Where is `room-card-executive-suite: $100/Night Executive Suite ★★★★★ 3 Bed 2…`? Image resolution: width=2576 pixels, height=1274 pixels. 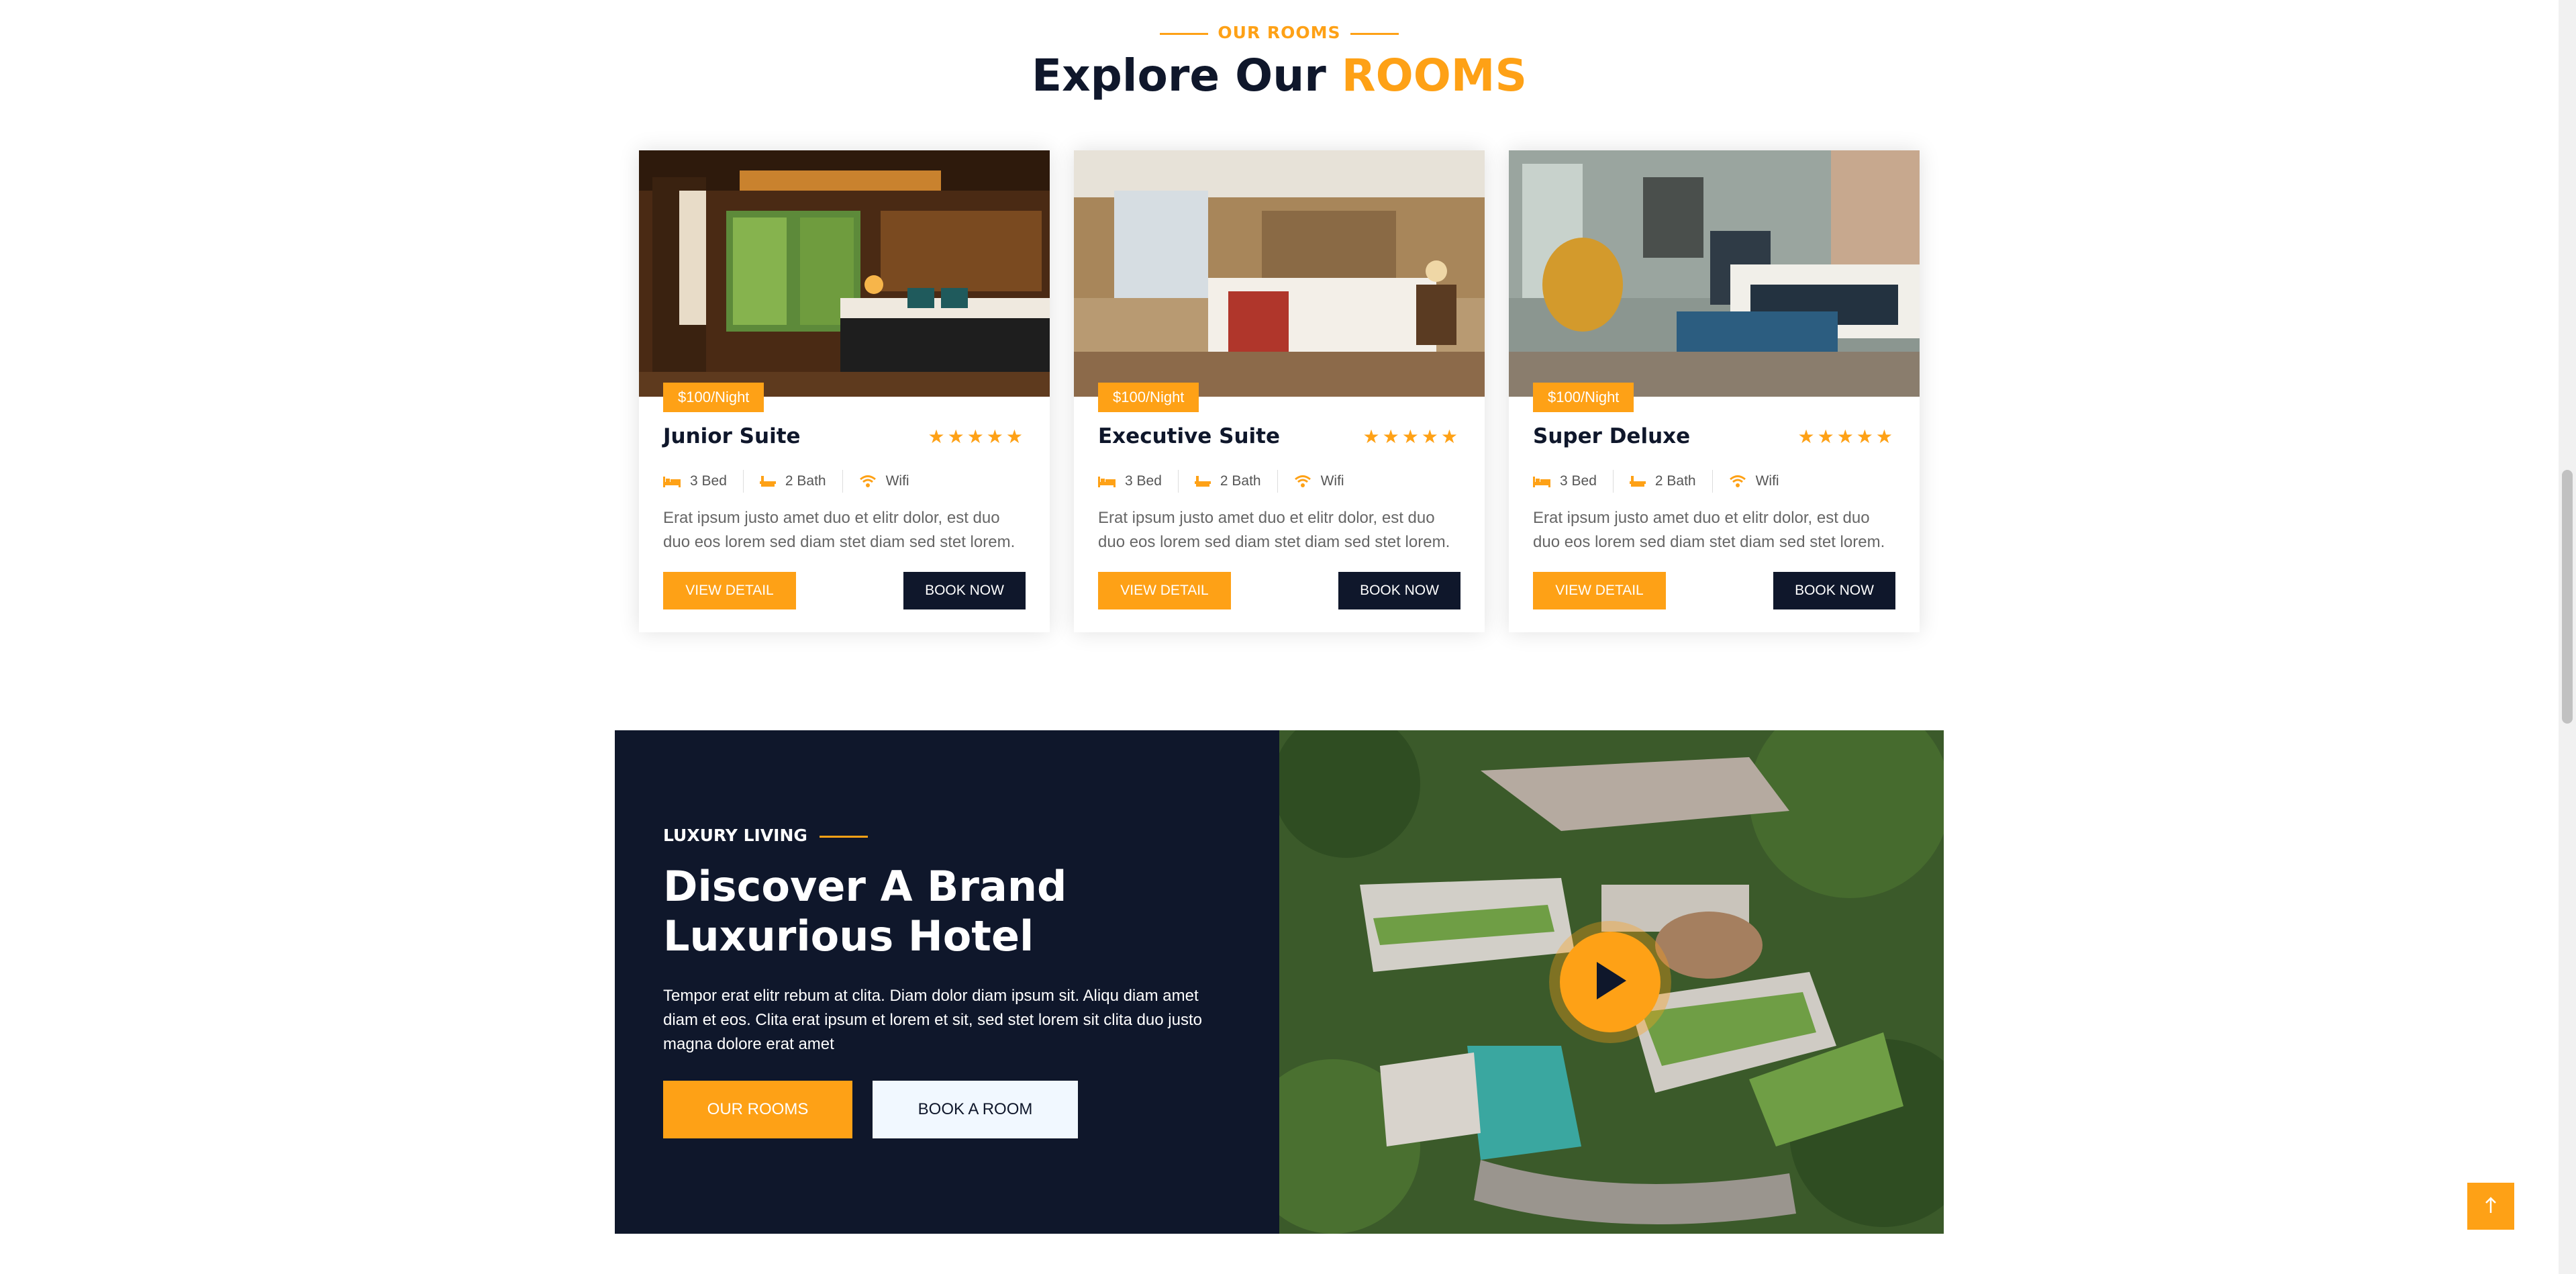
room-card-executive-suite: $100/Night Executive Suite ★★★★★ 3 Bed 2… is located at coordinates (1279, 391).